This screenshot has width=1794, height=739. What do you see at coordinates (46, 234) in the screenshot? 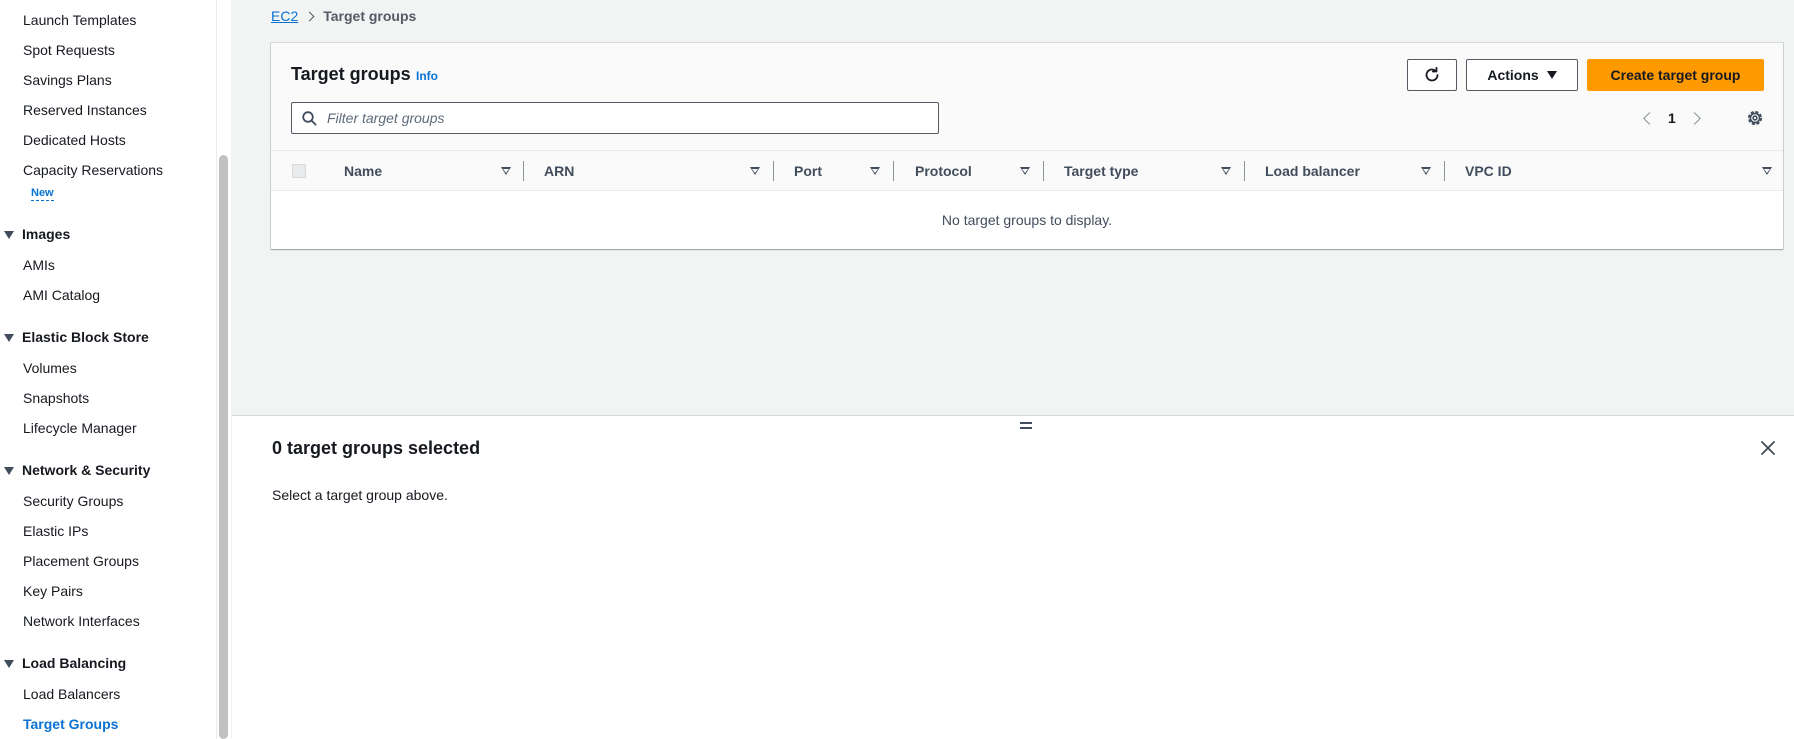
I see `sidebar-section-images: Images` at bounding box center [46, 234].